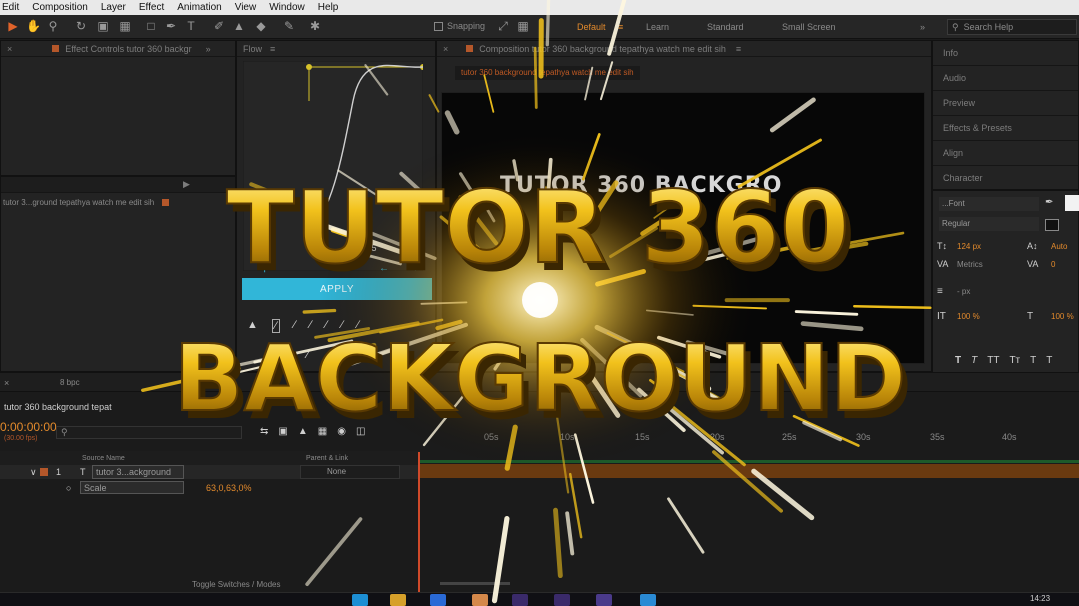 This screenshot has height=606, width=1079. I want to click on ease-preset-4-icon: ∕, so click(326, 326).